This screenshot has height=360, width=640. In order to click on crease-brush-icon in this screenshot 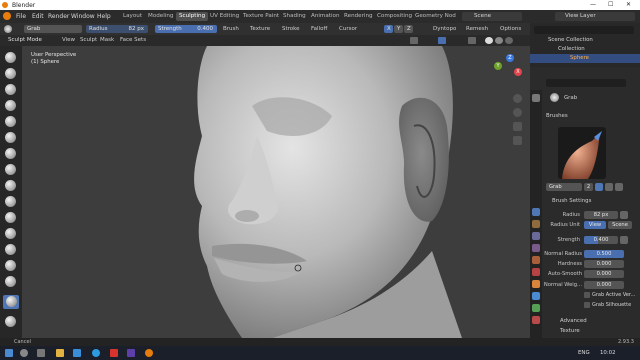, I will do `click(10, 185)`.